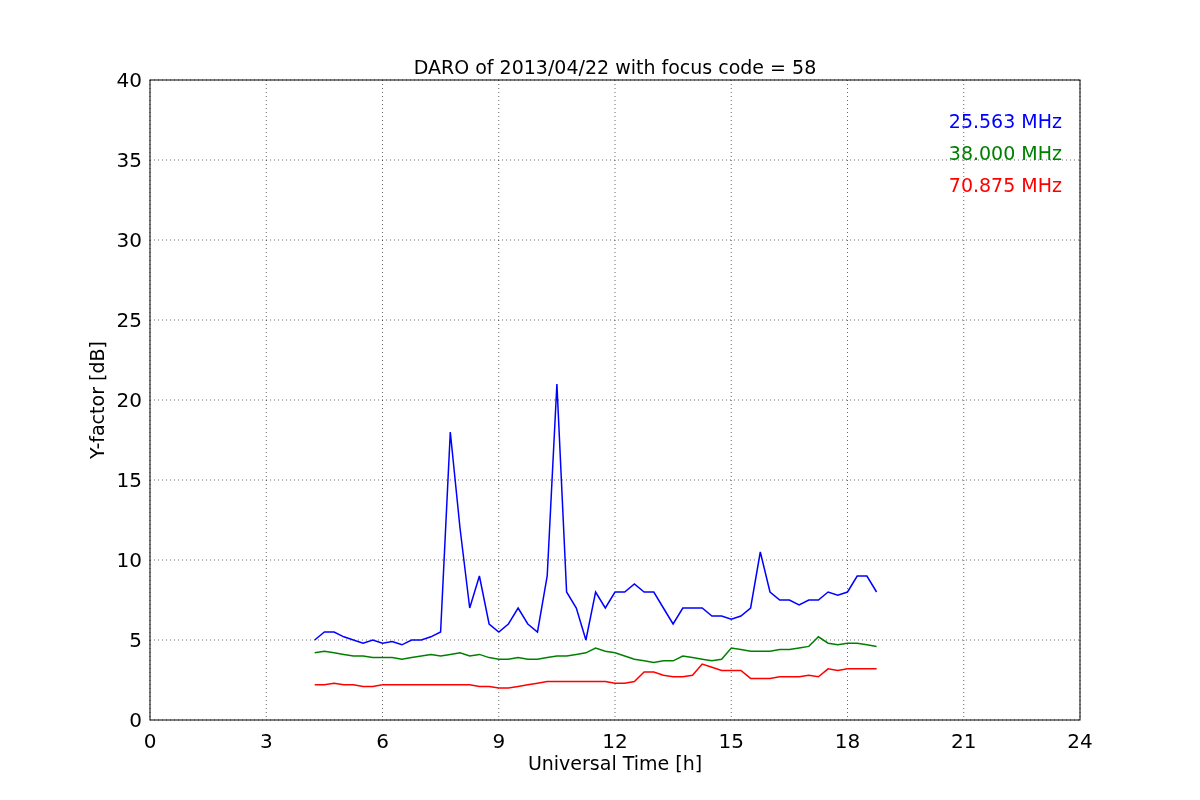 The width and height of the screenshot is (1200, 800). Describe the element at coordinates (615, 741) in the screenshot. I see `tick-label: 12` at that location.